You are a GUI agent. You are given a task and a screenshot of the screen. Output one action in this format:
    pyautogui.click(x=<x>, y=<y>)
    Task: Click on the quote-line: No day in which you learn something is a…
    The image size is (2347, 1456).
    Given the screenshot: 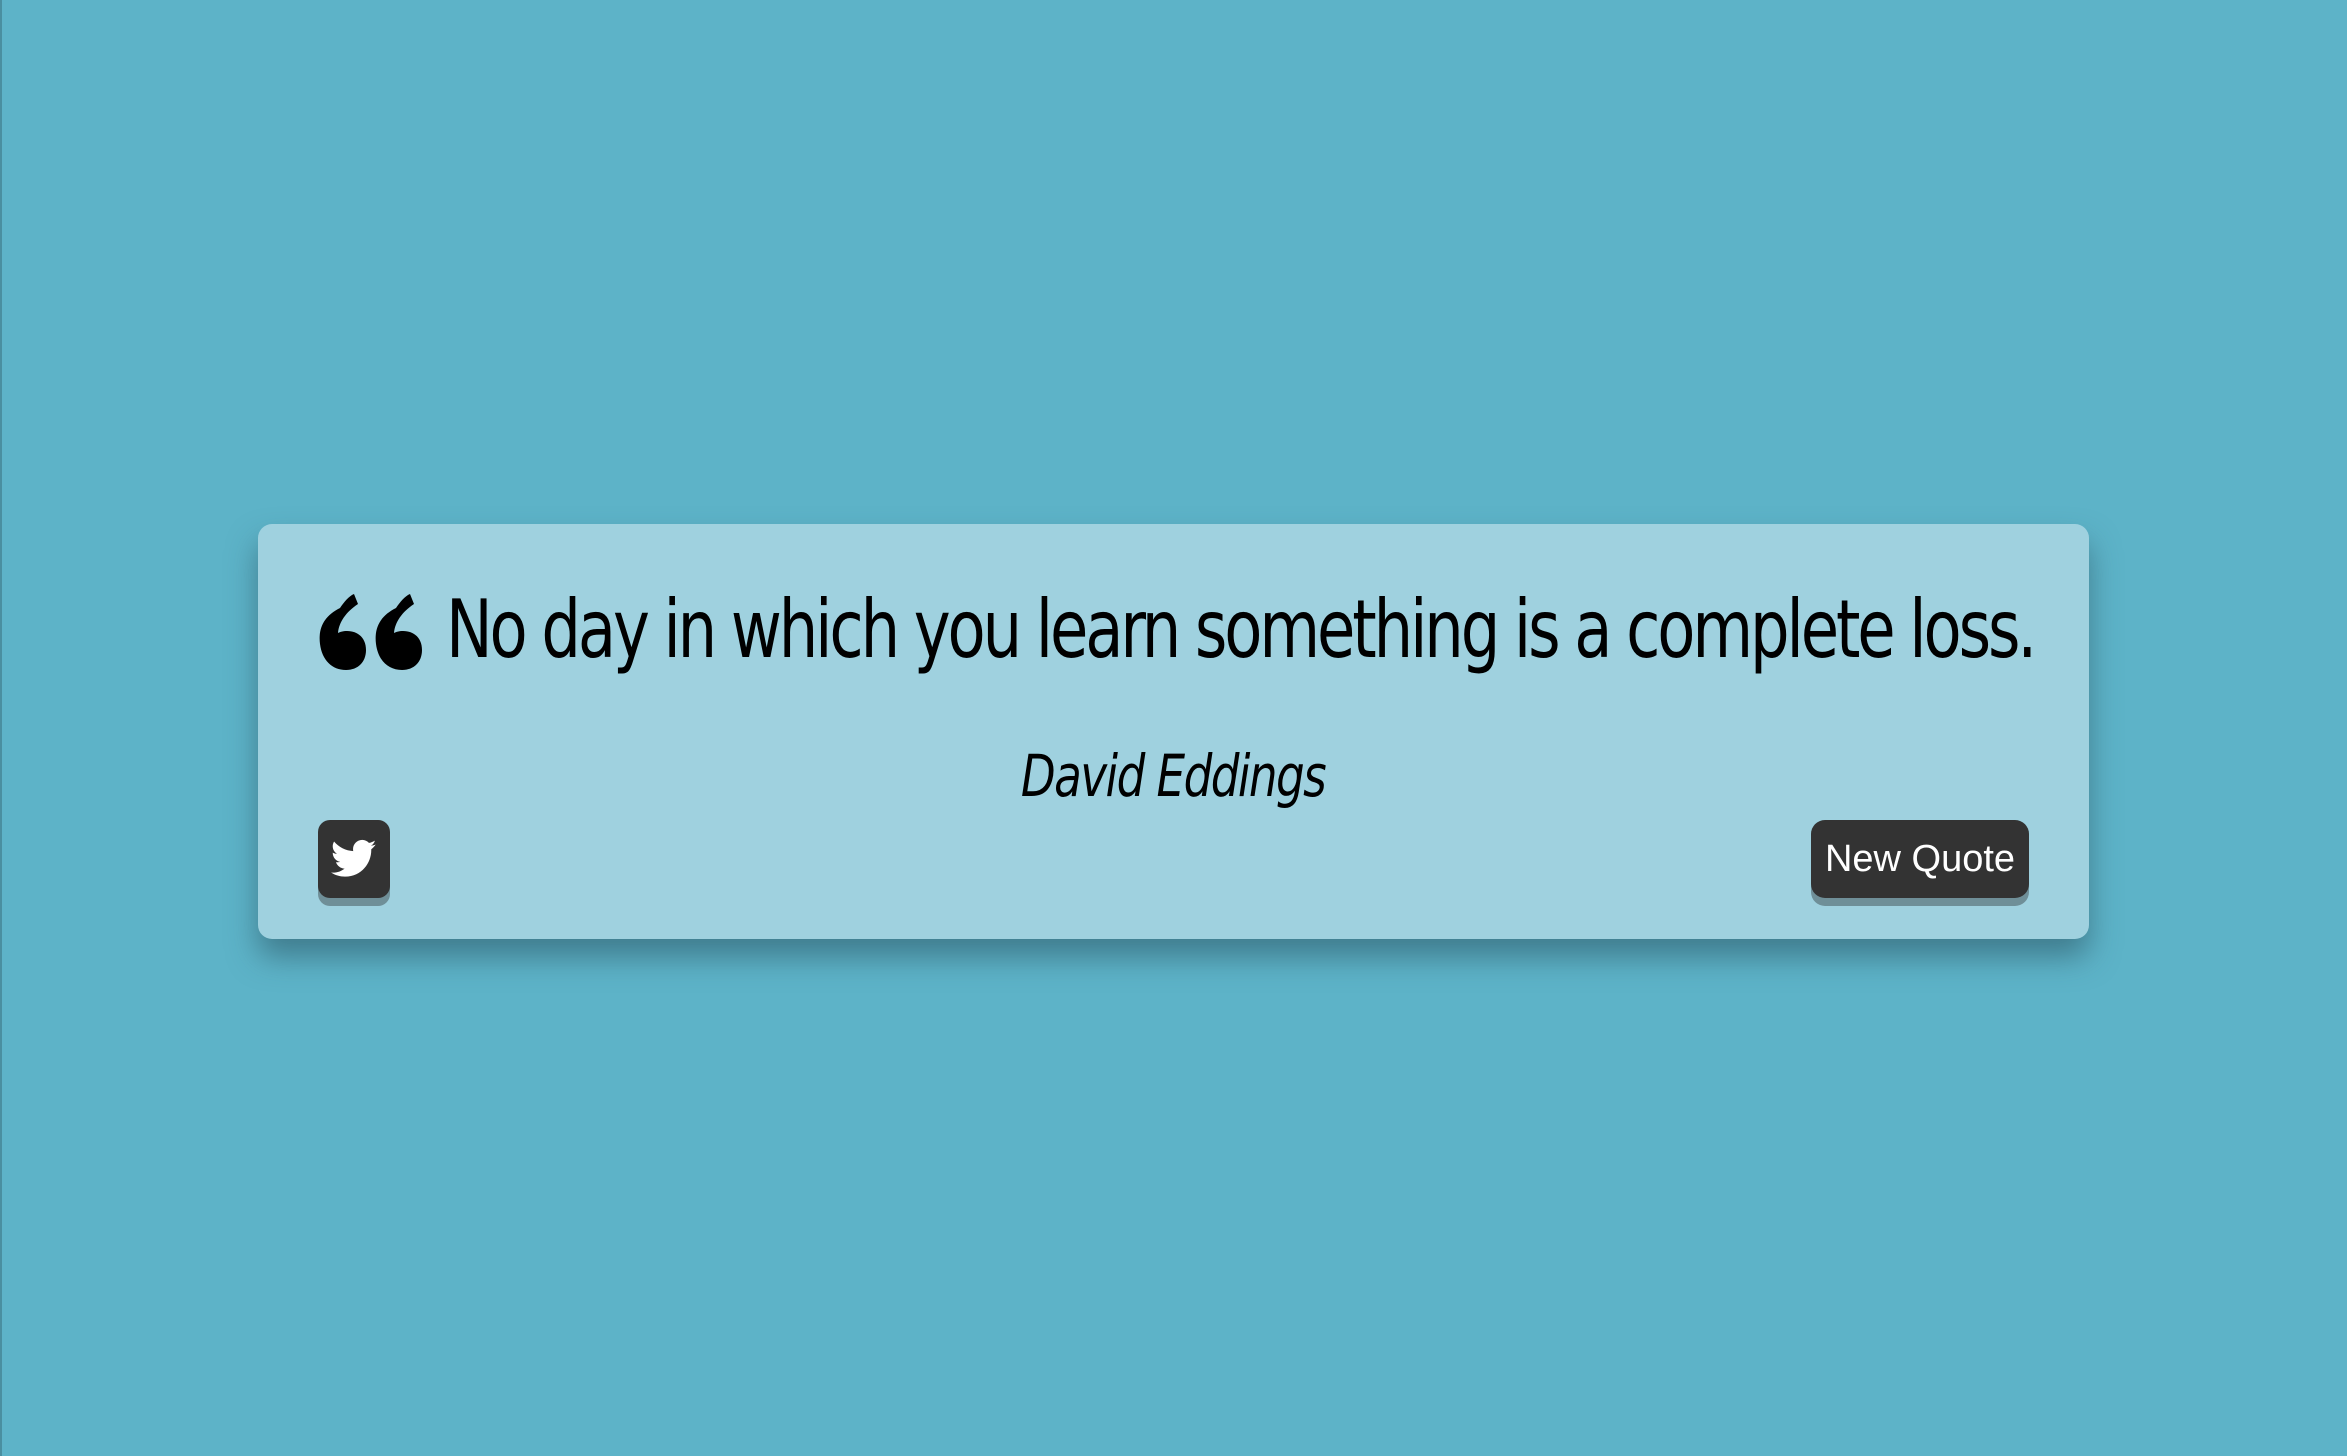 What is the action you would take?
    pyautogui.click(x=1184, y=630)
    